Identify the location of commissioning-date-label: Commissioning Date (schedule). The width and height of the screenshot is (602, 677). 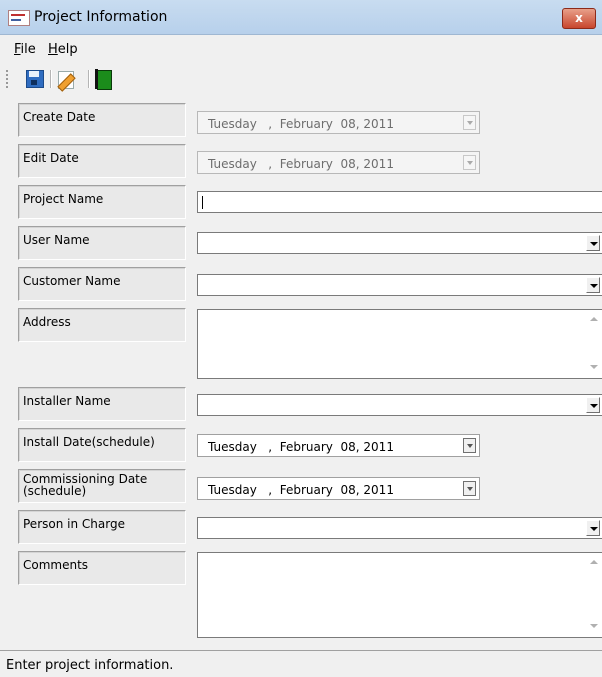
(102, 486).